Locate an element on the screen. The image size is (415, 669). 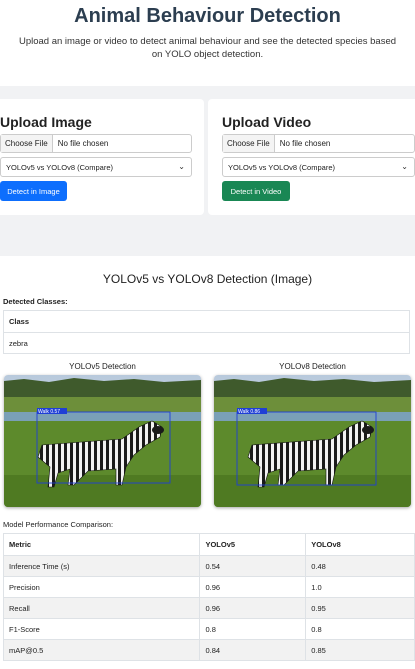
yolov8-value: 0.48 is located at coordinates (360, 566).